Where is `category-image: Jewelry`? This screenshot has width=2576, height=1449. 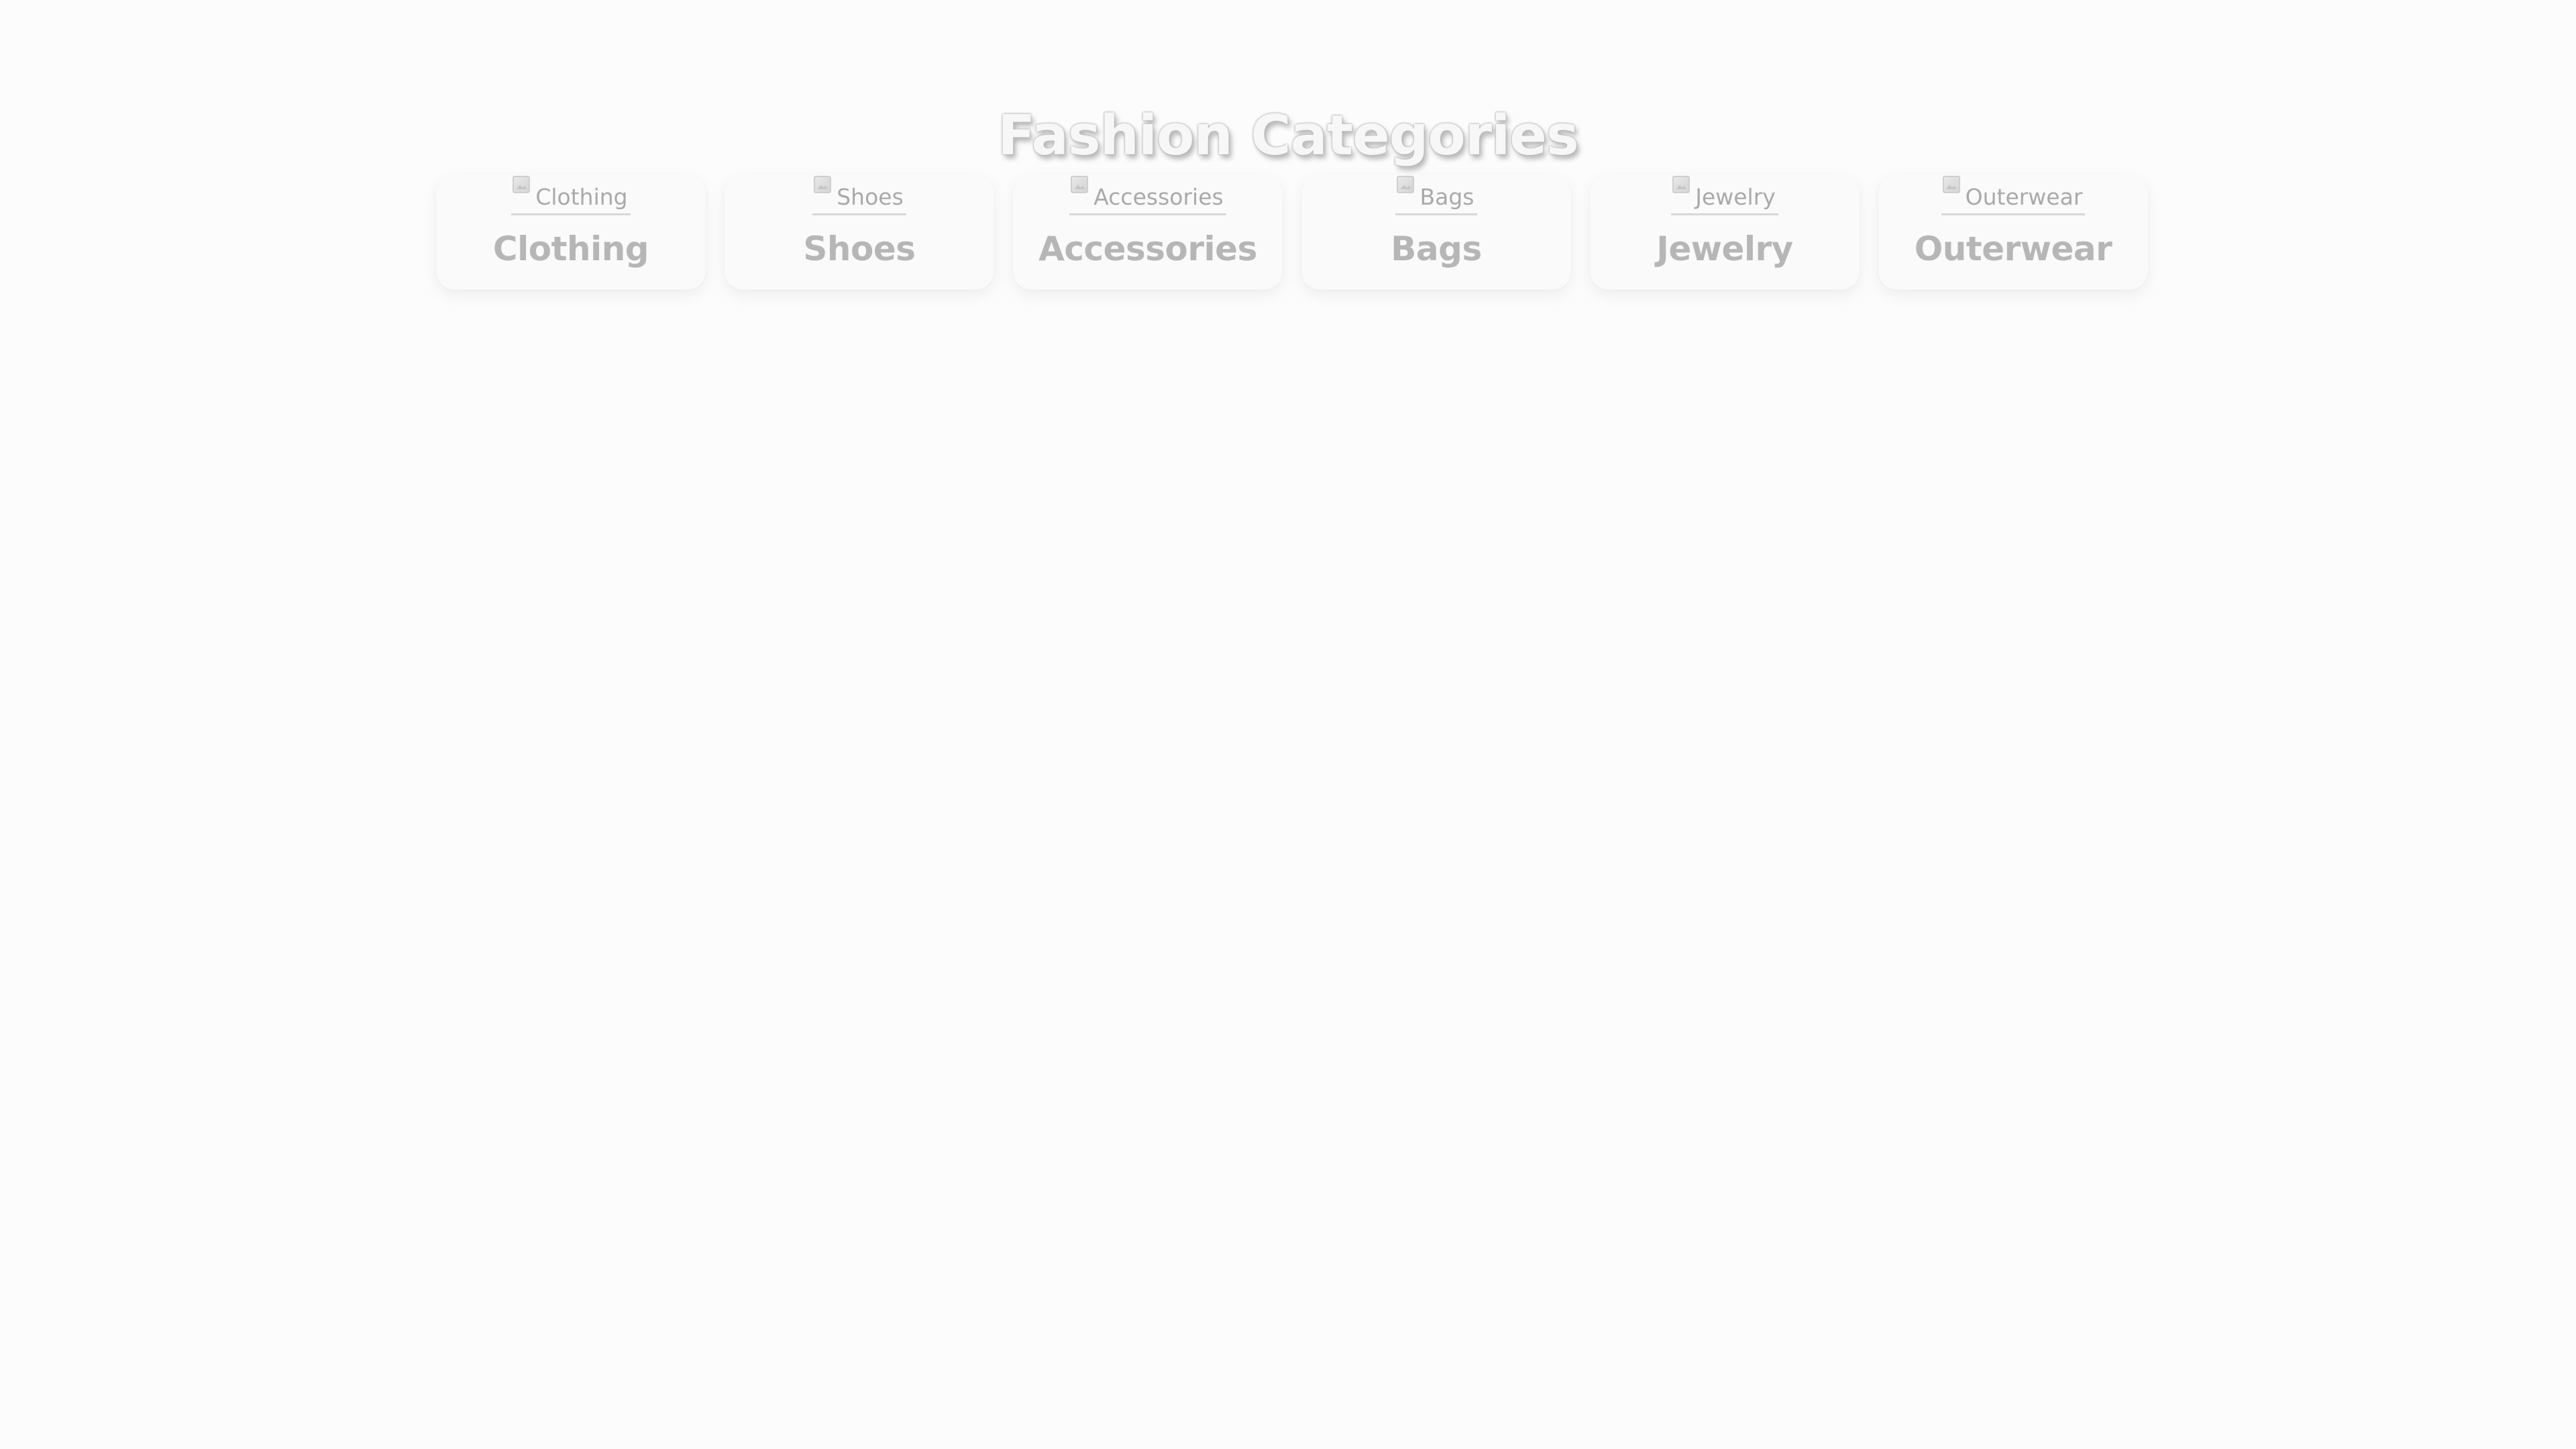 category-image: Jewelry is located at coordinates (1724, 194).